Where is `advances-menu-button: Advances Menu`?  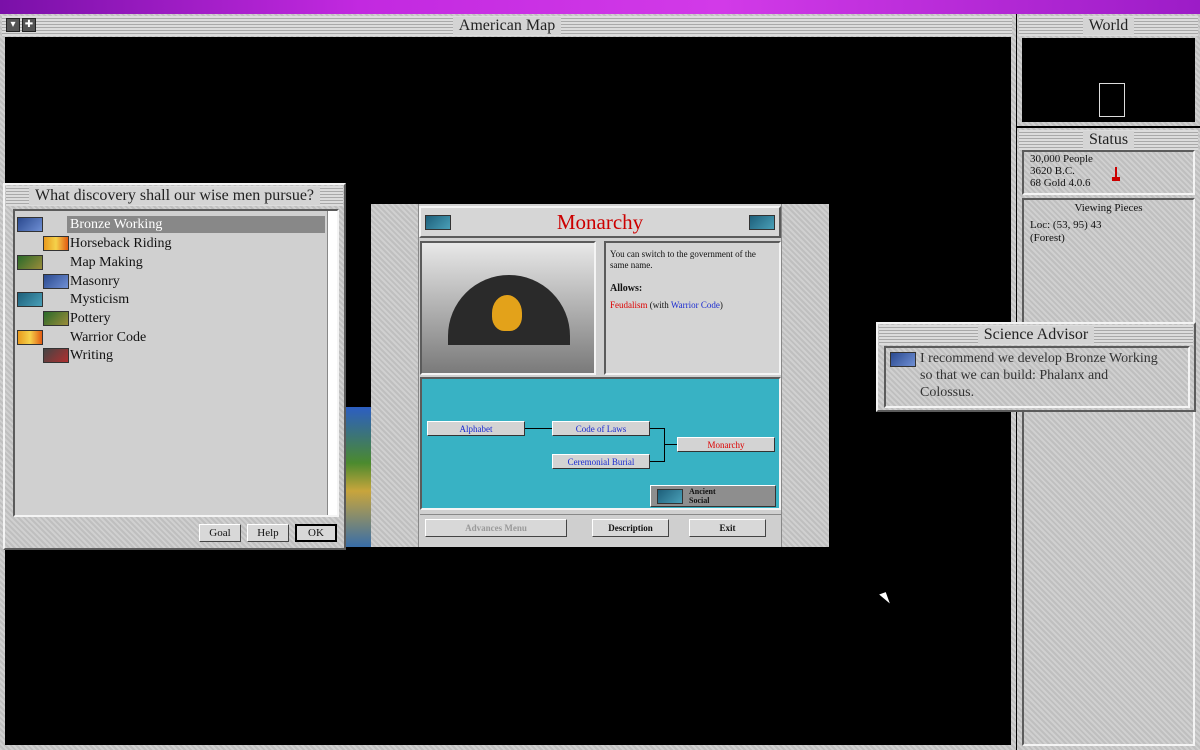 advances-menu-button: Advances Menu is located at coordinates (496, 528).